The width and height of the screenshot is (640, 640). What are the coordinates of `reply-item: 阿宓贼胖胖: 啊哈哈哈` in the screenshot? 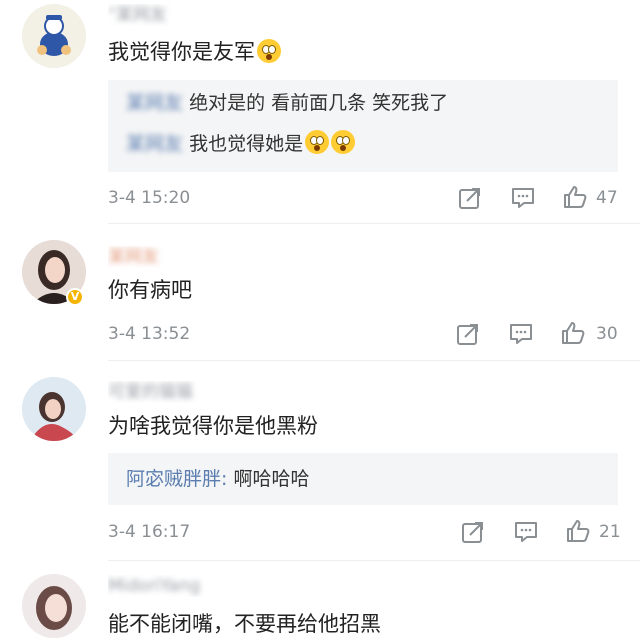 It's located at (217, 479).